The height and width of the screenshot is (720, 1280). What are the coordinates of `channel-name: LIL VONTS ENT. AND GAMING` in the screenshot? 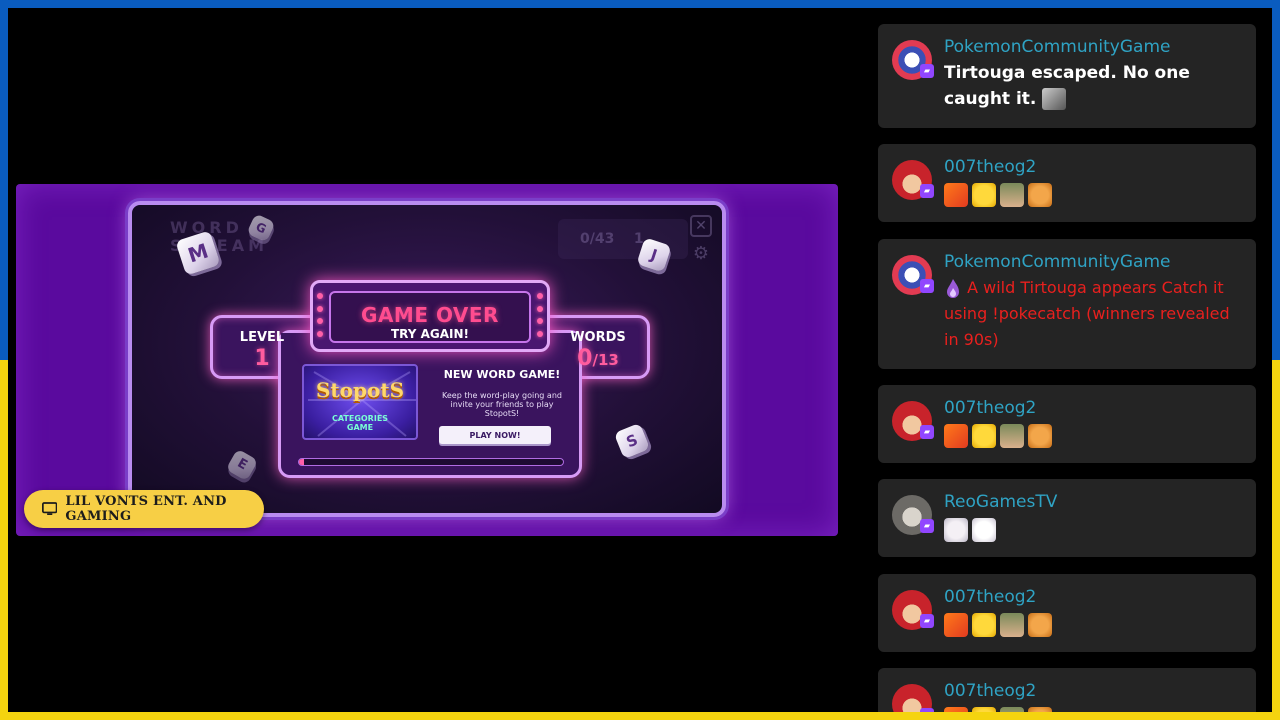 It's located at (146, 509).